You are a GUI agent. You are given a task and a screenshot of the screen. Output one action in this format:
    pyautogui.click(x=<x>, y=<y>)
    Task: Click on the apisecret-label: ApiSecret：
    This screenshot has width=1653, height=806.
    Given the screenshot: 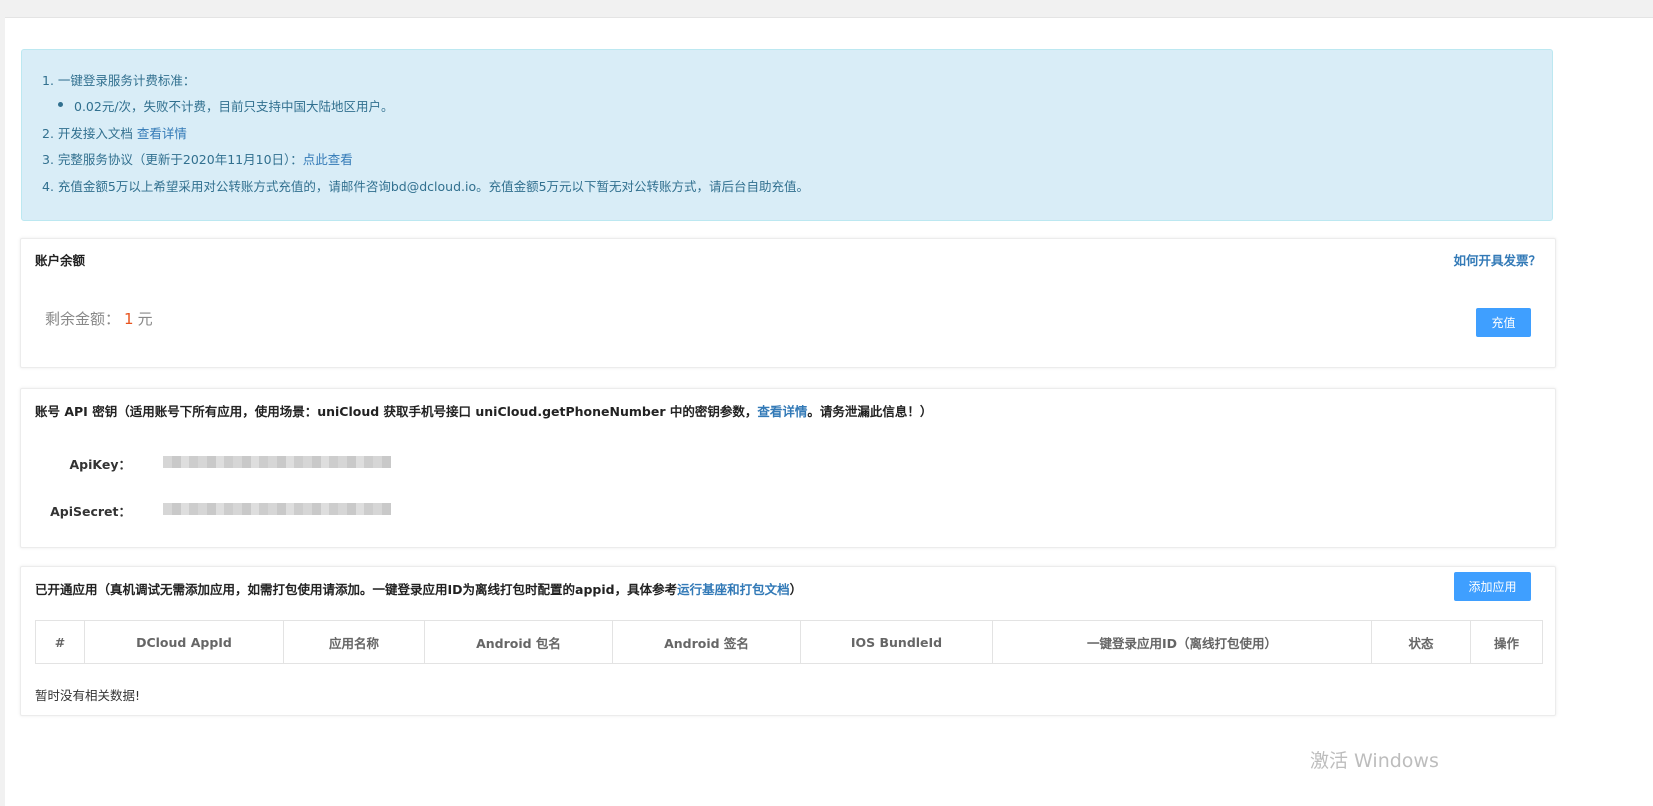 What is the action you would take?
    pyautogui.click(x=90, y=511)
    